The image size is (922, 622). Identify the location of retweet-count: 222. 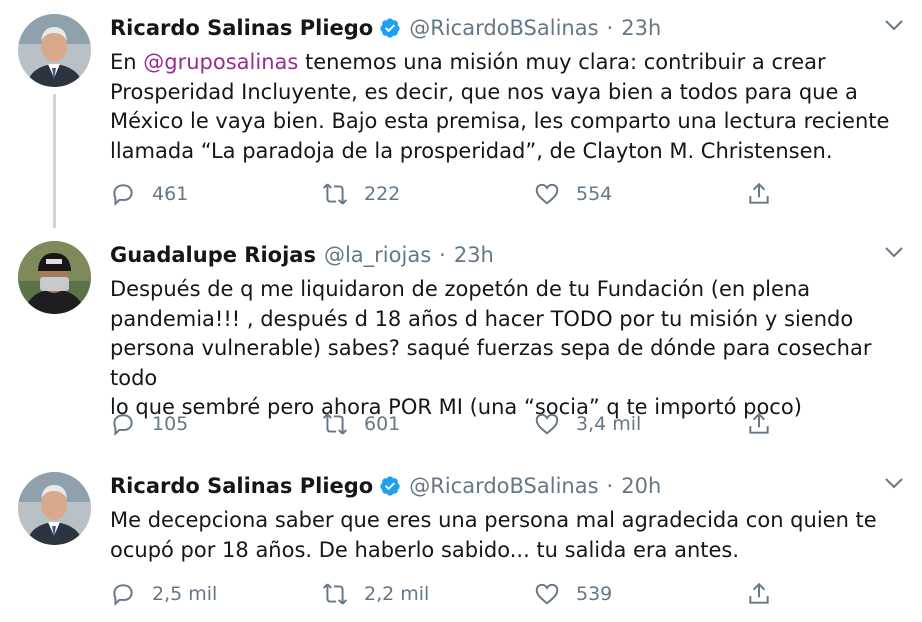
(382, 194).